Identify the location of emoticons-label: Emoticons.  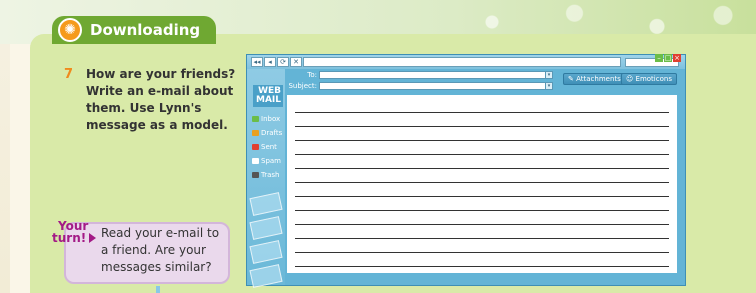
(653, 79).